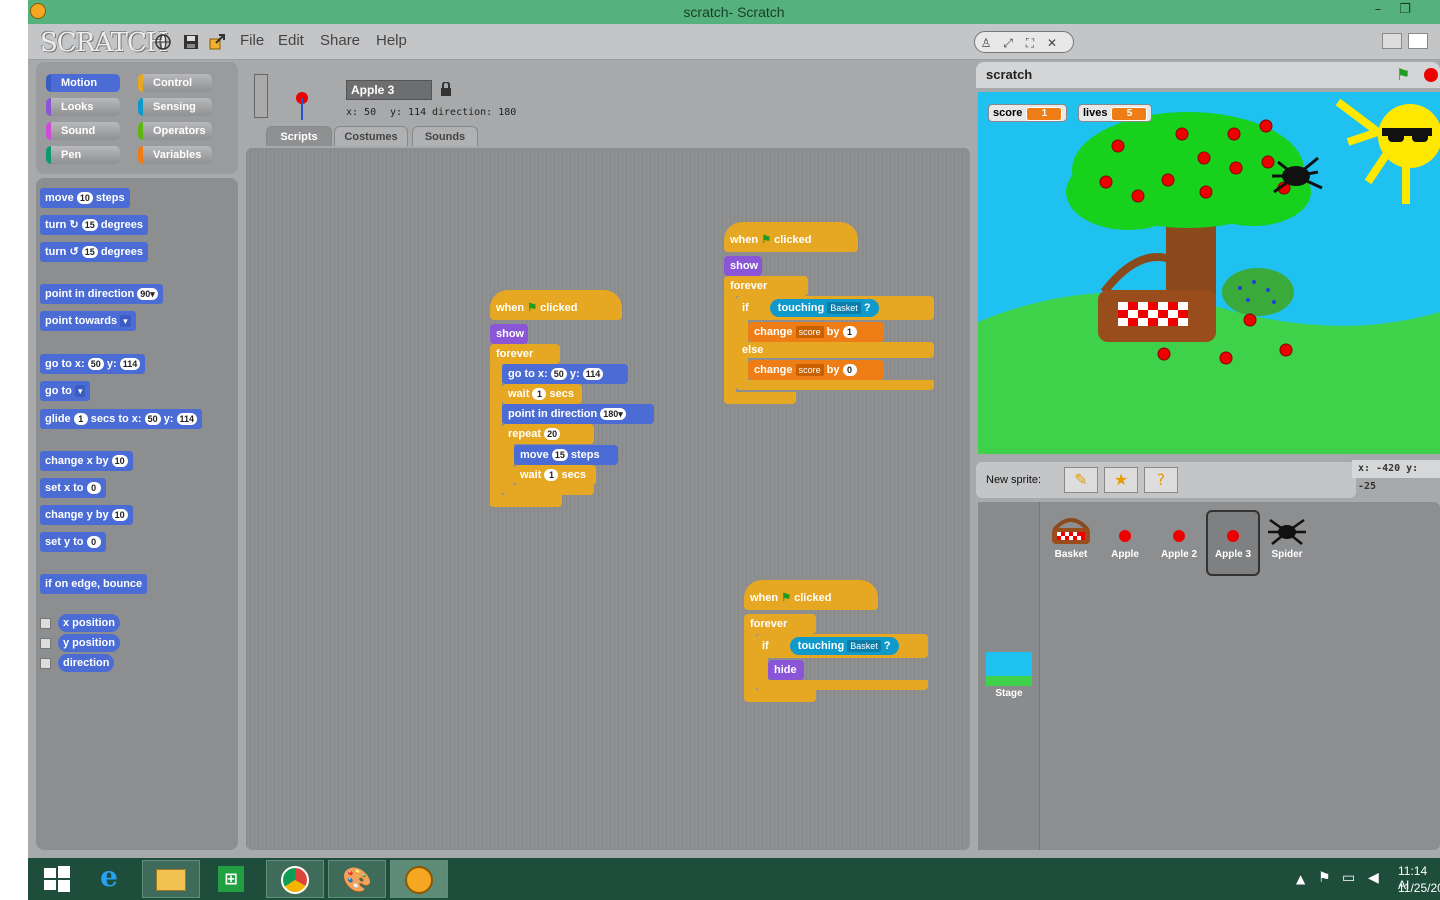  What do you see at coordinates (83, 107) in the screenshot?
I see `category-looks: Looks` at bounding box center [83, 107].